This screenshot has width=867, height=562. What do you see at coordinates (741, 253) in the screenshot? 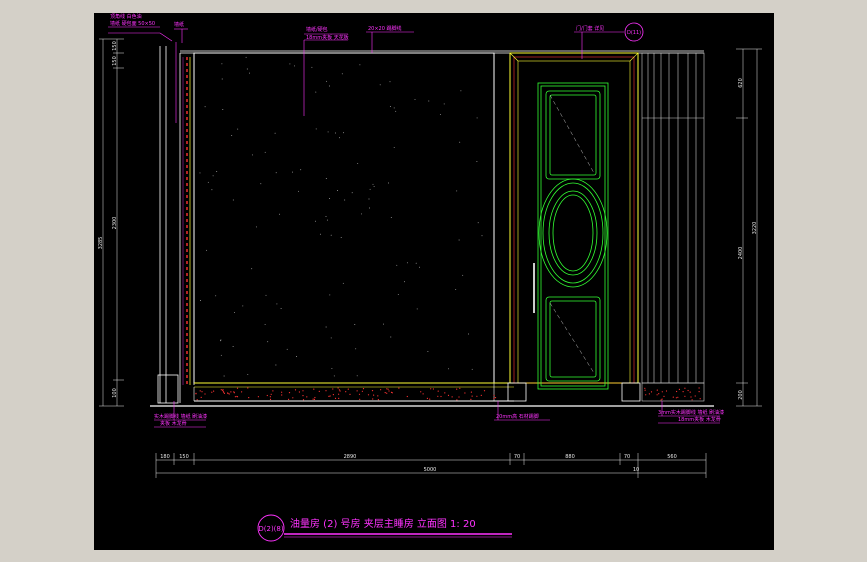
I see `right-dim-2: 2400` at bounding box center [741, 253].